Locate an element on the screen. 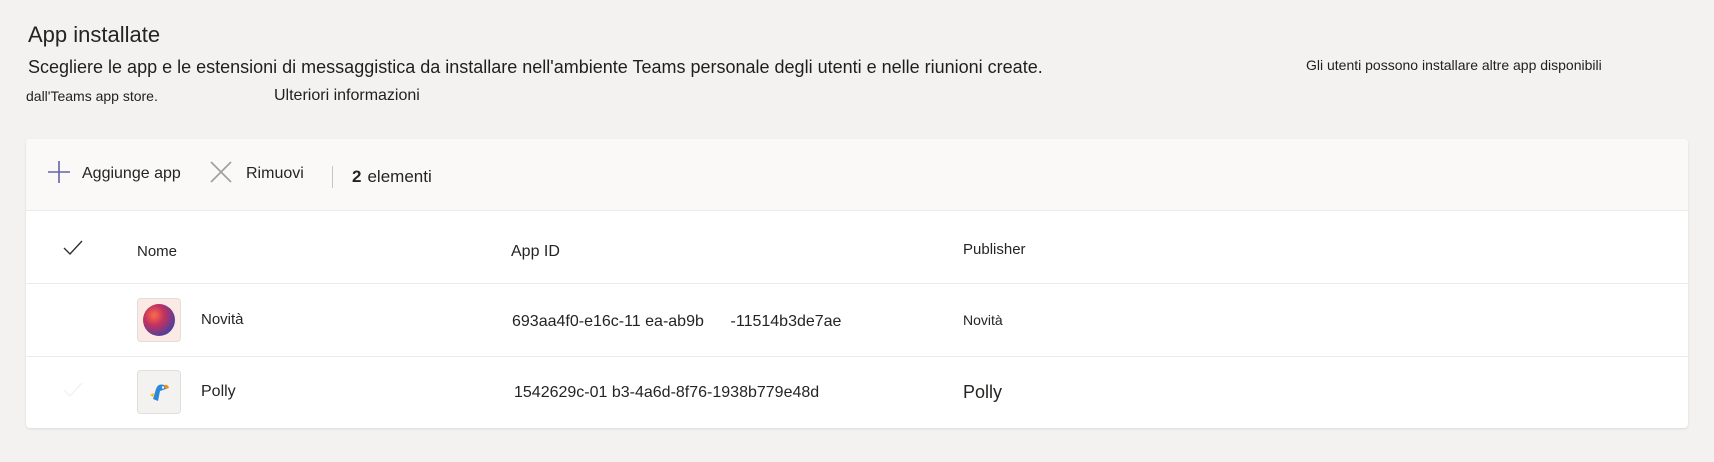  column-header-name: Nome is located at coordinates (157, 251).